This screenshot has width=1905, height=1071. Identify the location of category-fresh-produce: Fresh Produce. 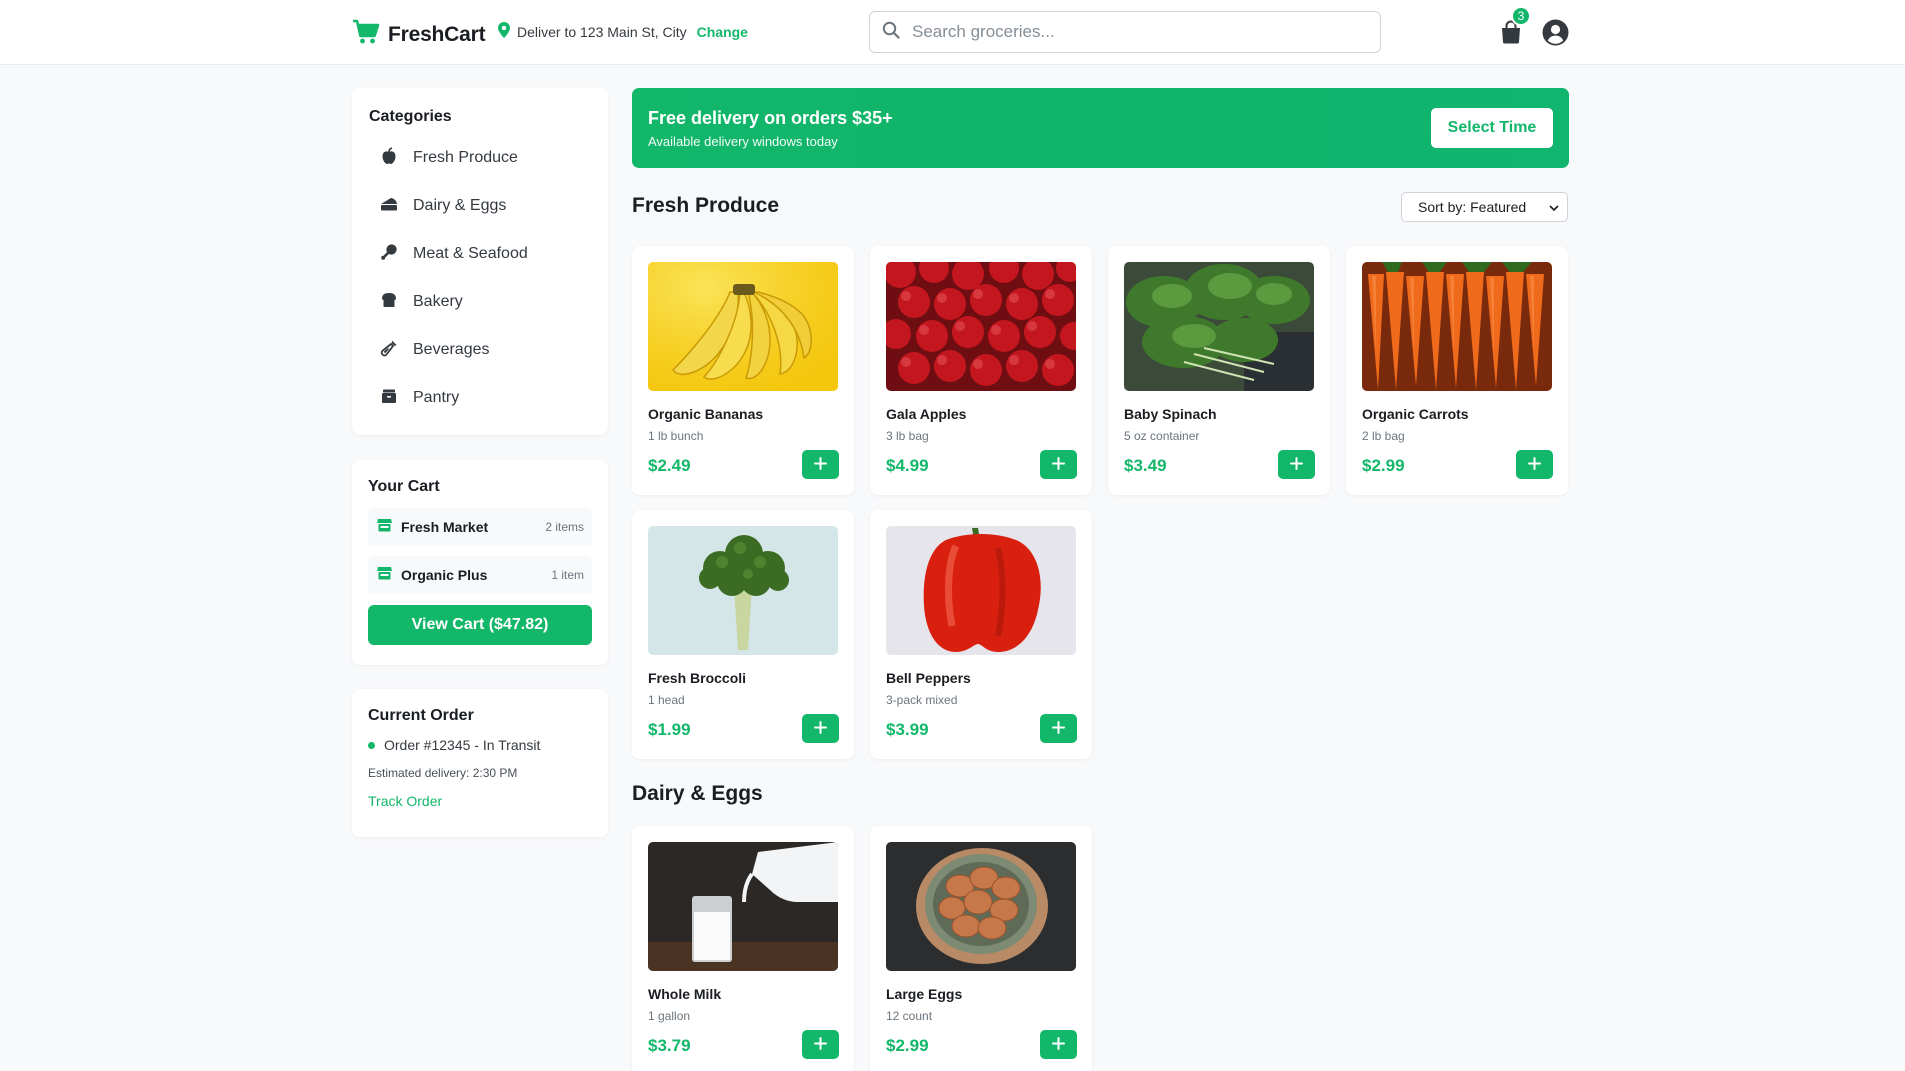
(480, 158).